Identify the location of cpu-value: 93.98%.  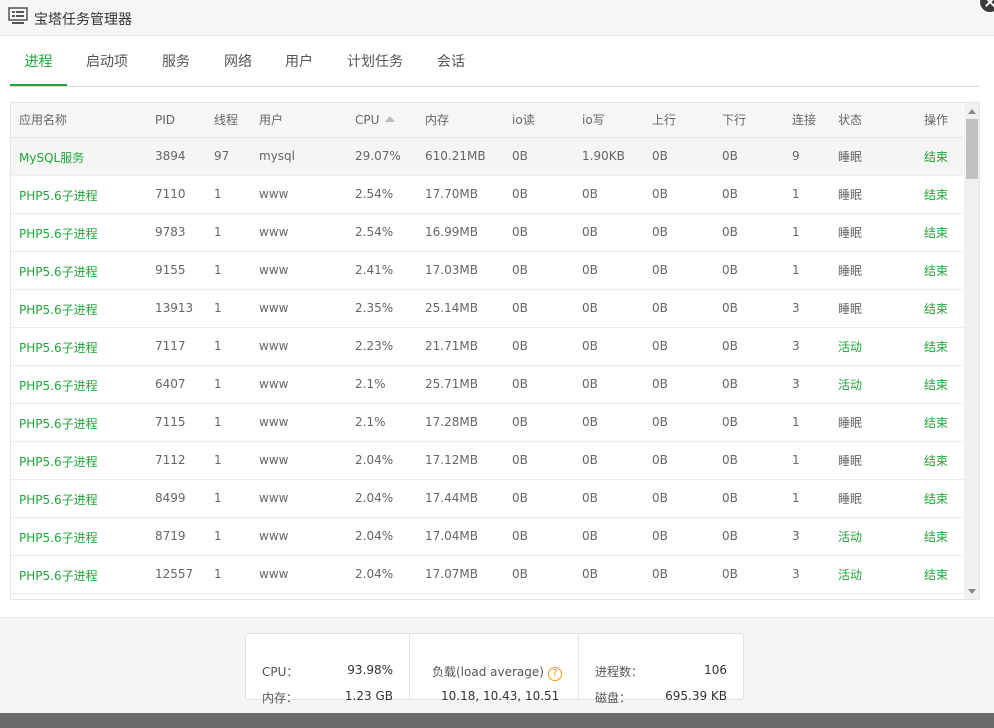
(370, 670).